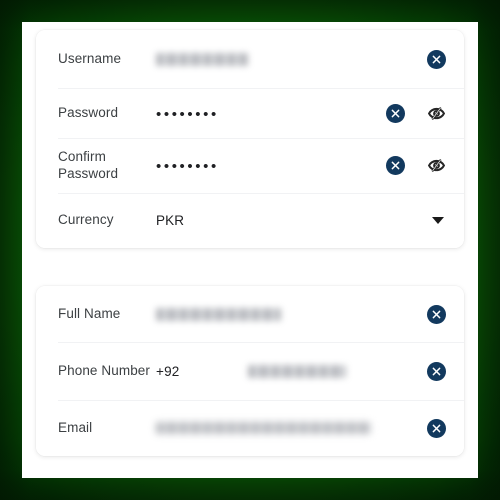  Describe the element at coordinates (286, 59) in the screenshot. I see `value-username` at that location.